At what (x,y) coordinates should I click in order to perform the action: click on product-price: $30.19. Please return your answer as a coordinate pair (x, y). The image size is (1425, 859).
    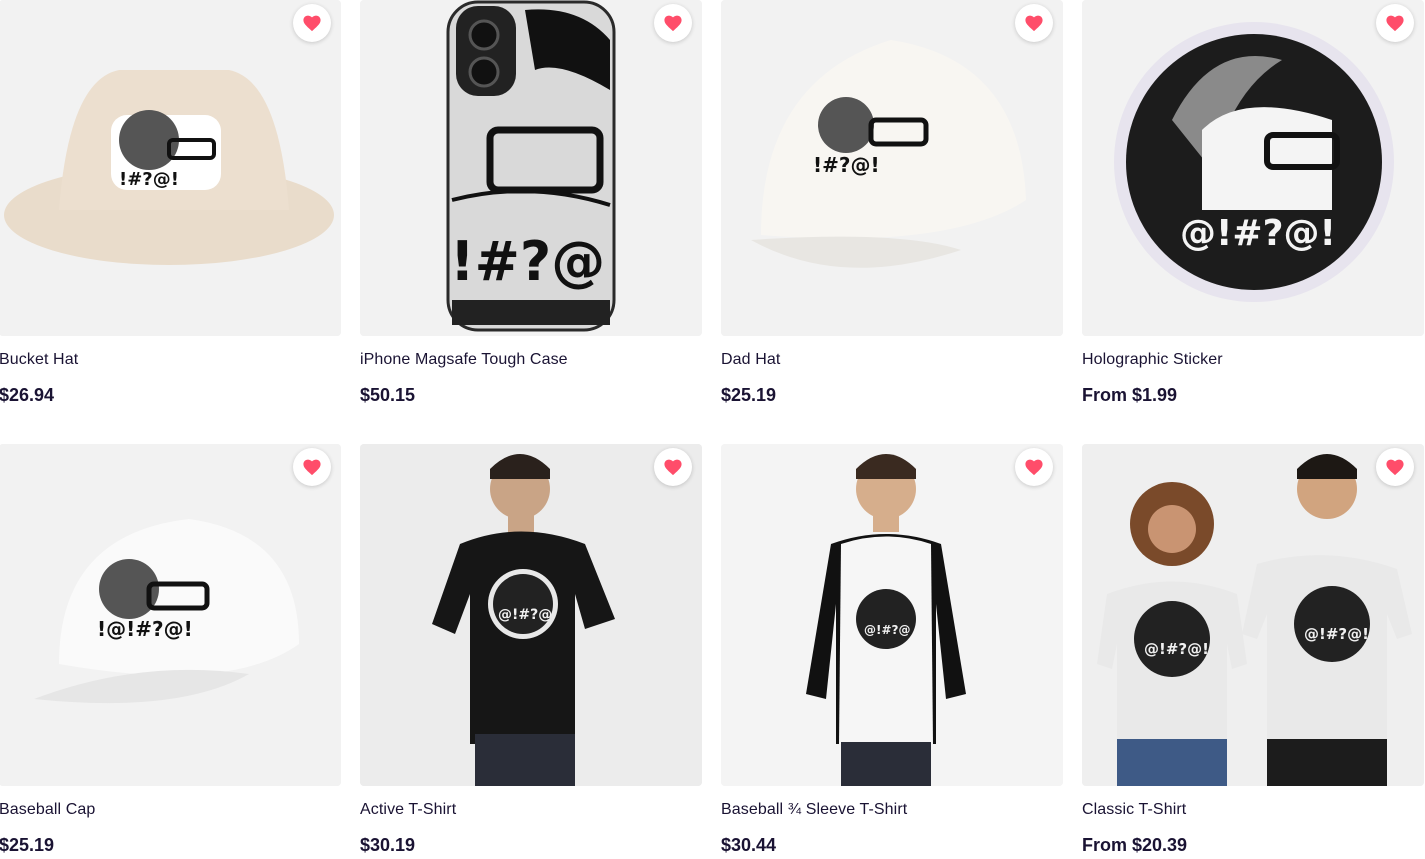
    Looking at the image, I should click on (388, 845).